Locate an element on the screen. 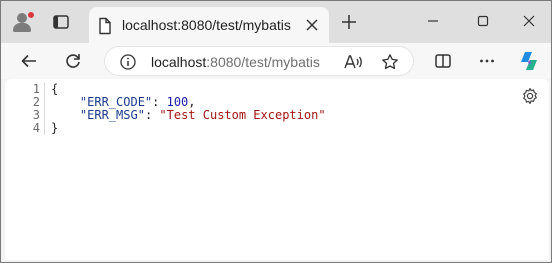 The width and height of the screenshot is (552, 263). url-host: localhost is located at coordinates (179, 62).